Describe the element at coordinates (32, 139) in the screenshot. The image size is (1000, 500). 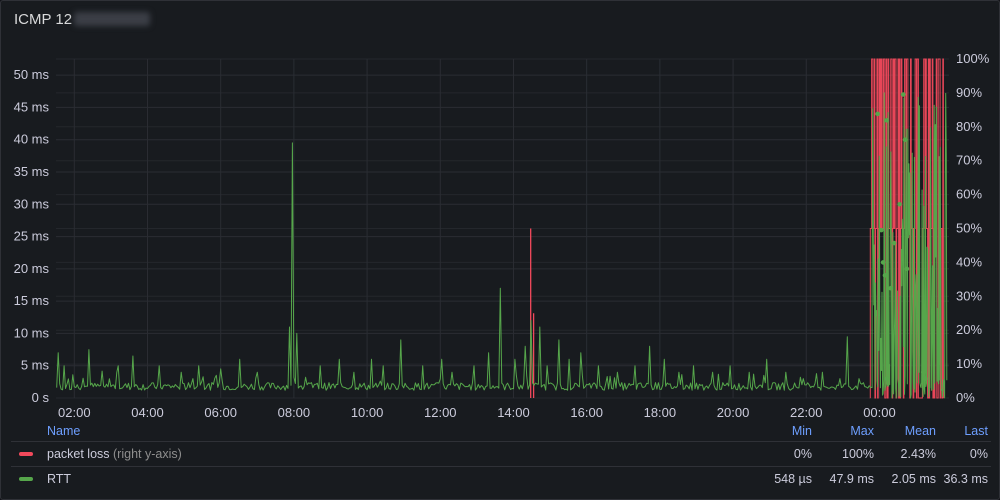
I see `y-left-tick-label: 40 ms` at that location.